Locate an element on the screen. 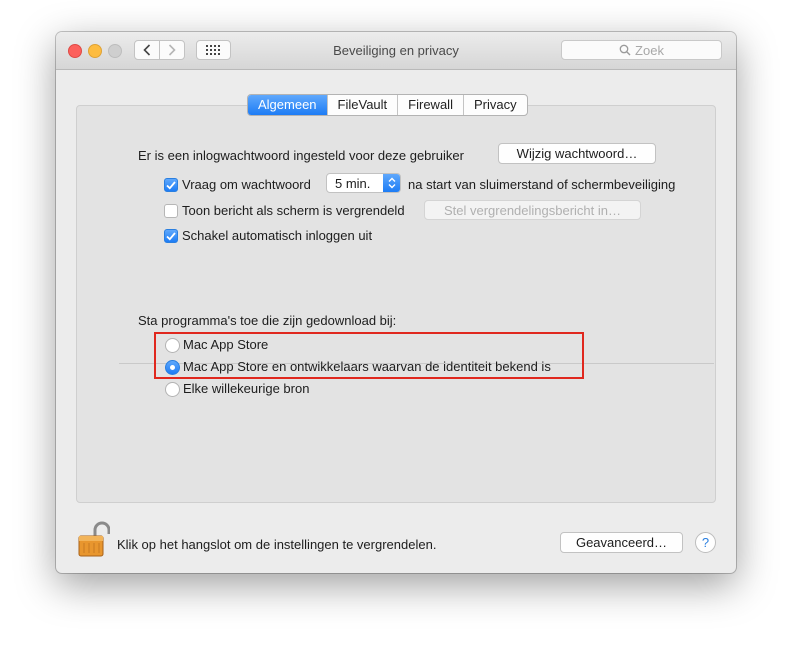 Image resolution: width=792 pixels, height=654 pixels. unlocked-padlock-icon is located at coordinates (94, 539).